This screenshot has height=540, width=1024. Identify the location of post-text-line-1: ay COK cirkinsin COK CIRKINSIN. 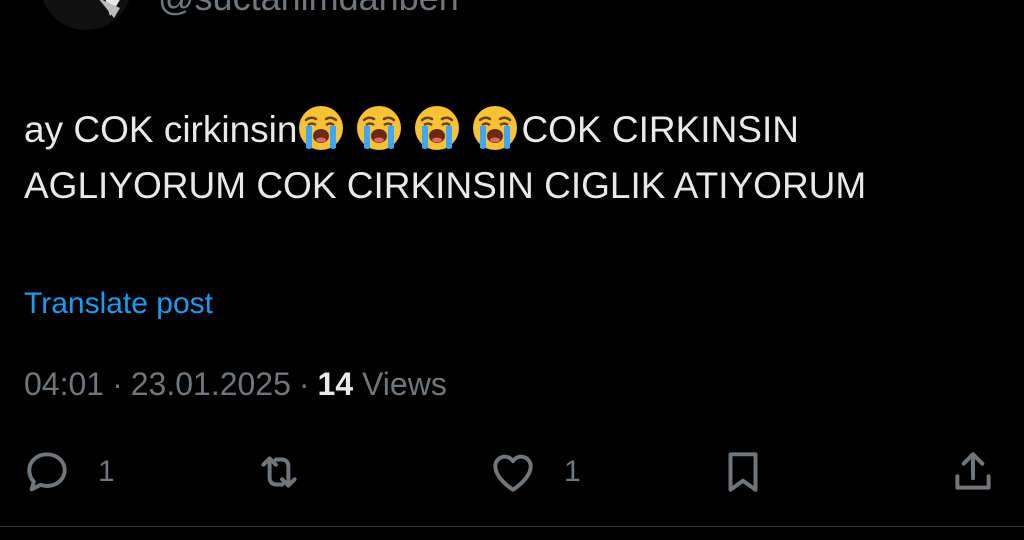
(519, 130).